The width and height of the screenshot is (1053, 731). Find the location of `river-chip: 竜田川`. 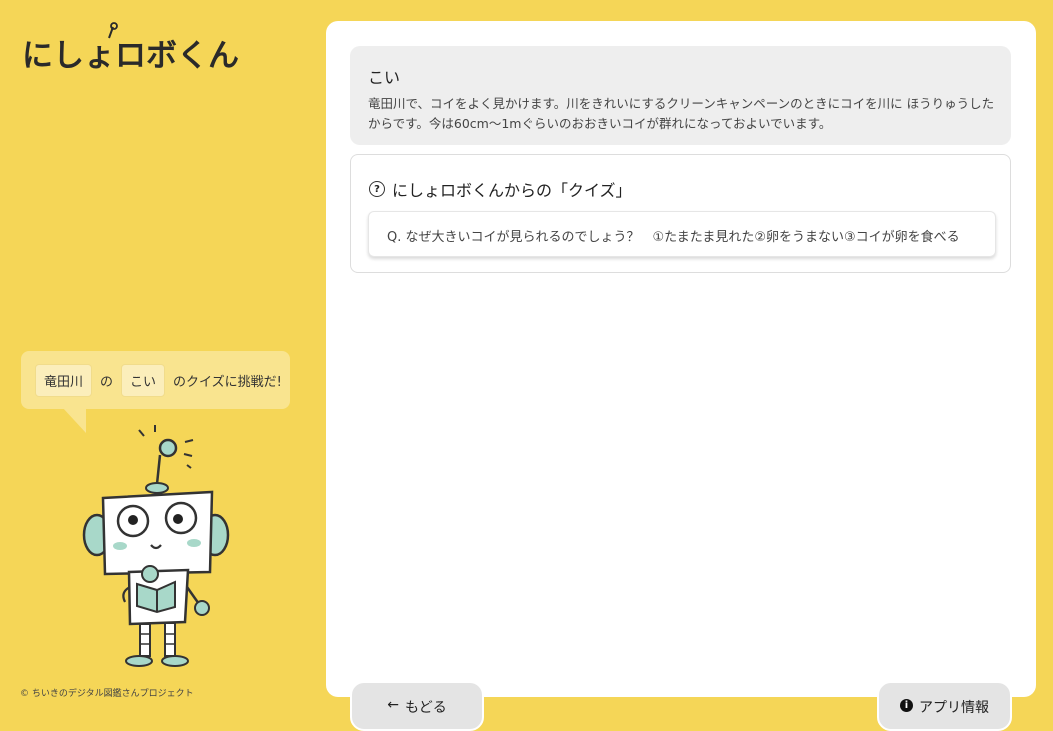

river-chip: 竜田川 is located at coordinates (64, 380).